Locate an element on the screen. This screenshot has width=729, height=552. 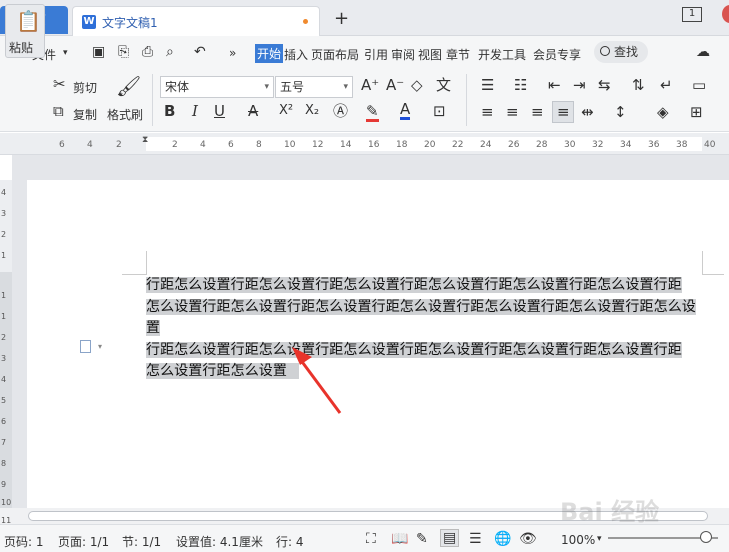
increase-indent-icon: ⇥ is located at coordinates (579, 85).